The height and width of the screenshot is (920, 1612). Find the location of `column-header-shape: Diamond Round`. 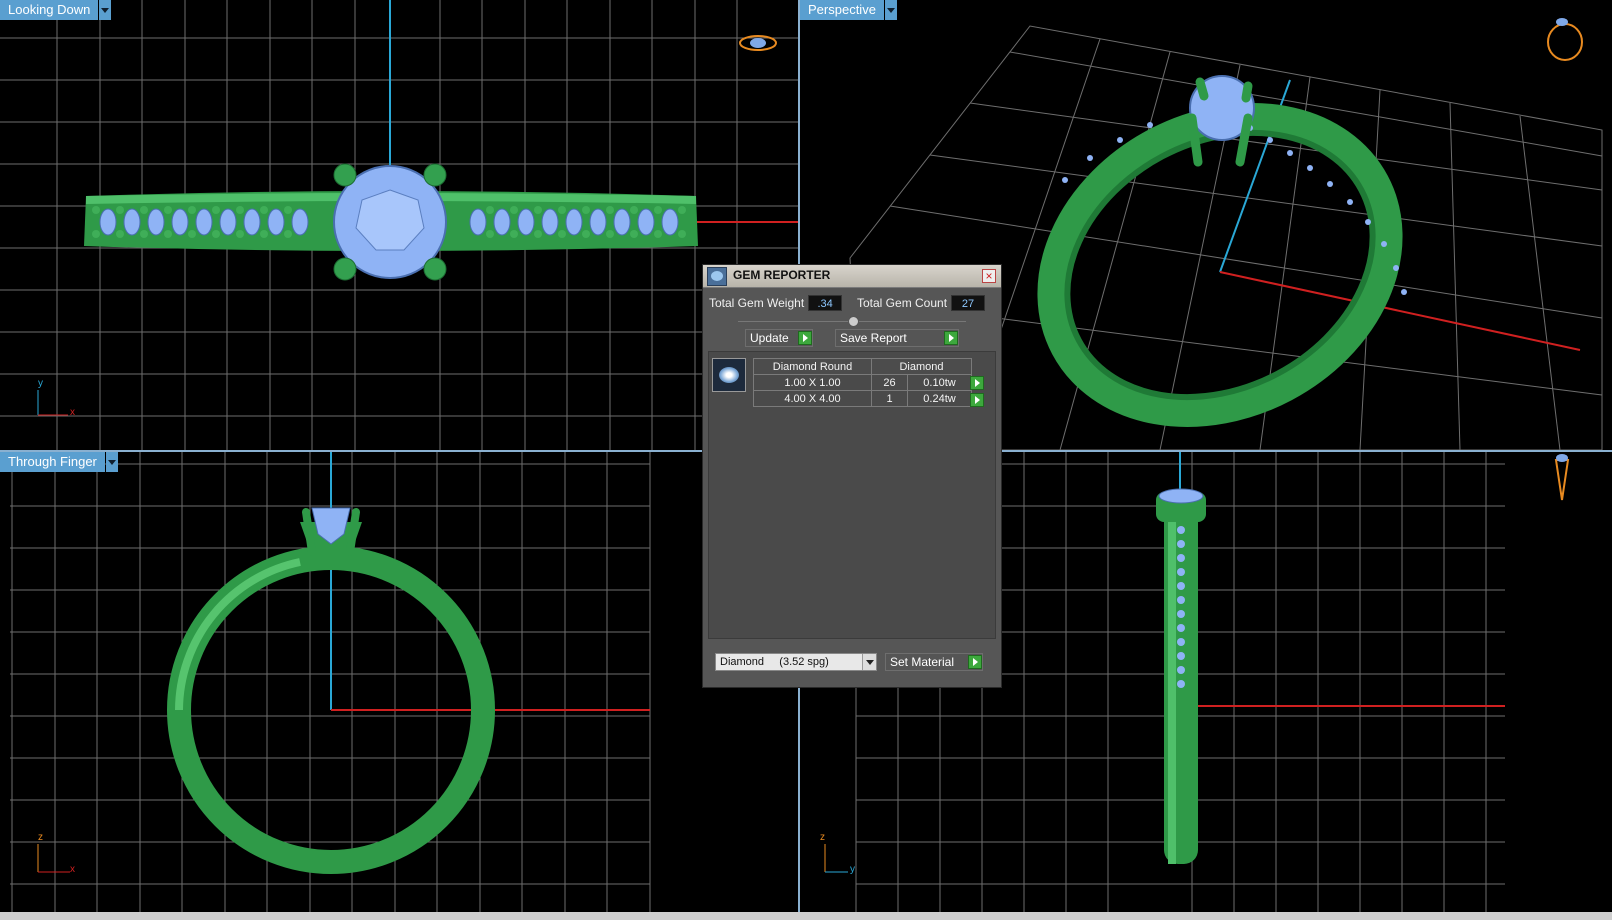

column-header-shape: Diamond Round is located at coordinates (812, 366).